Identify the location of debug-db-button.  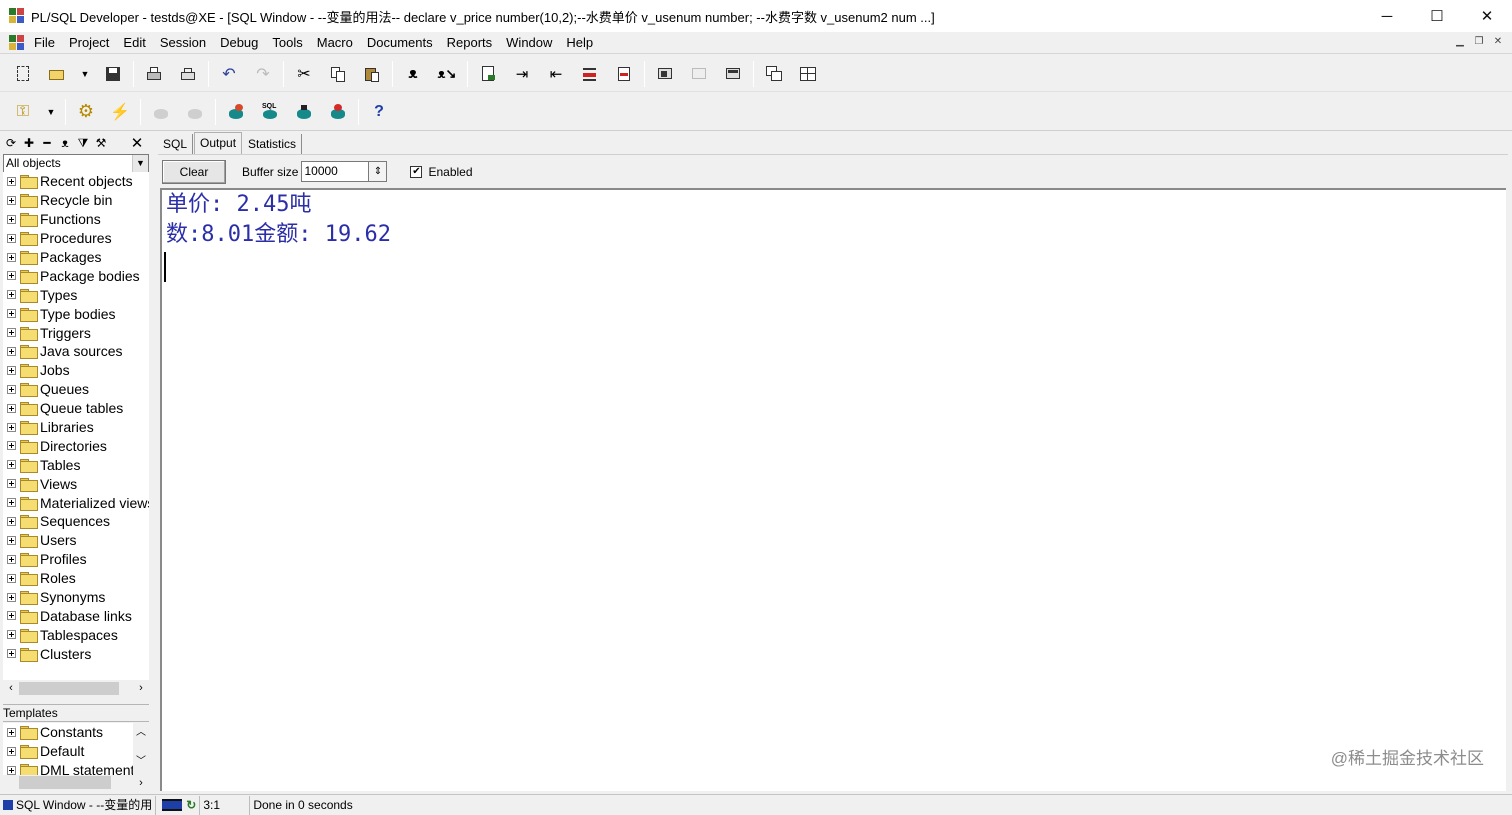
(338, 112).